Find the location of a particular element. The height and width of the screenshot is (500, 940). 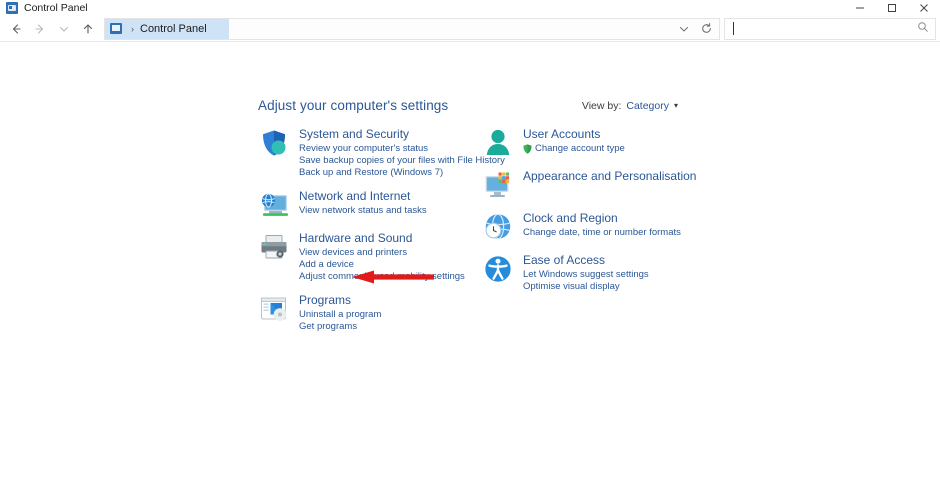

category-title: Programs is located at coordinates (340, 300).